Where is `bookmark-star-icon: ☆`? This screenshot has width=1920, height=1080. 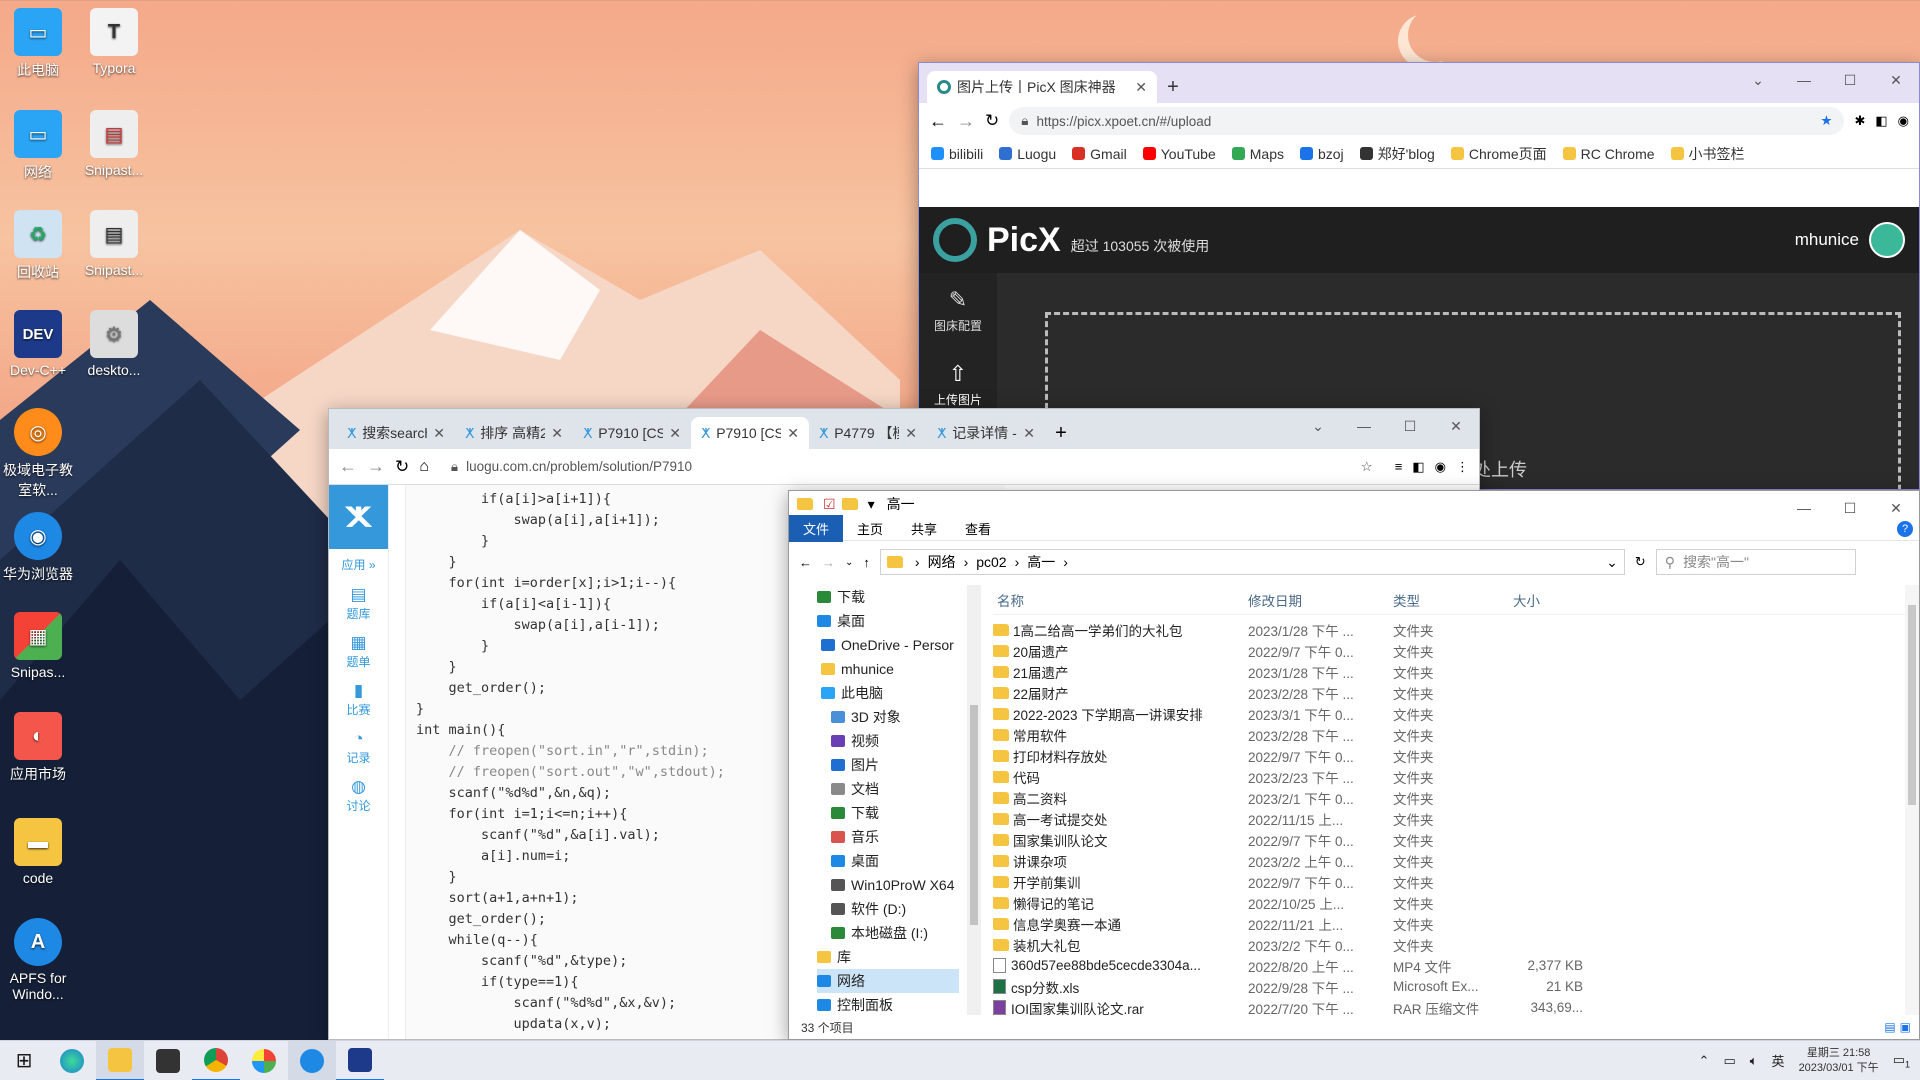 bookmark-star-icon: ☆ is located at coordinates (1367, 467).